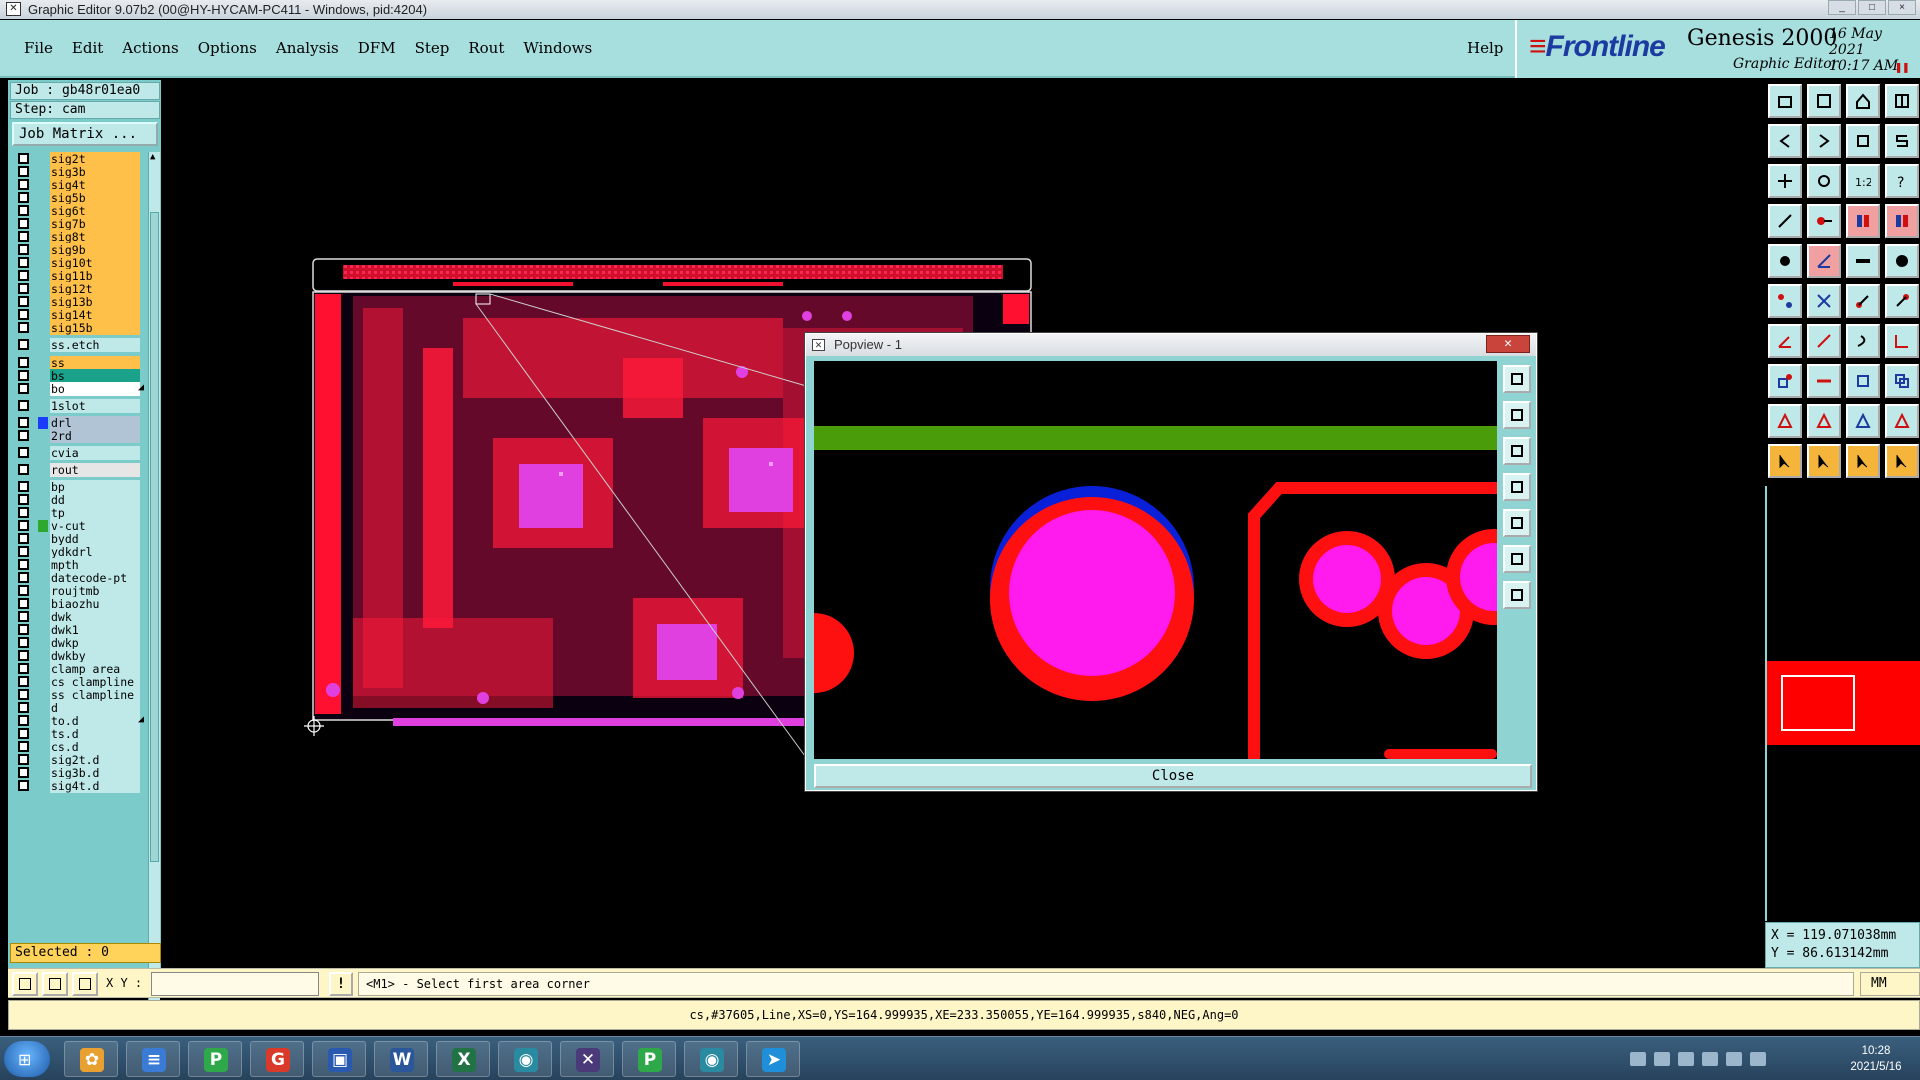 Image resolution: width=1920 pixels, height=1080 pixels. What do you see at coordinates (78, 406) in the screenshot?
I see `layer-row: 1slot` at bounding box center [78, 406].